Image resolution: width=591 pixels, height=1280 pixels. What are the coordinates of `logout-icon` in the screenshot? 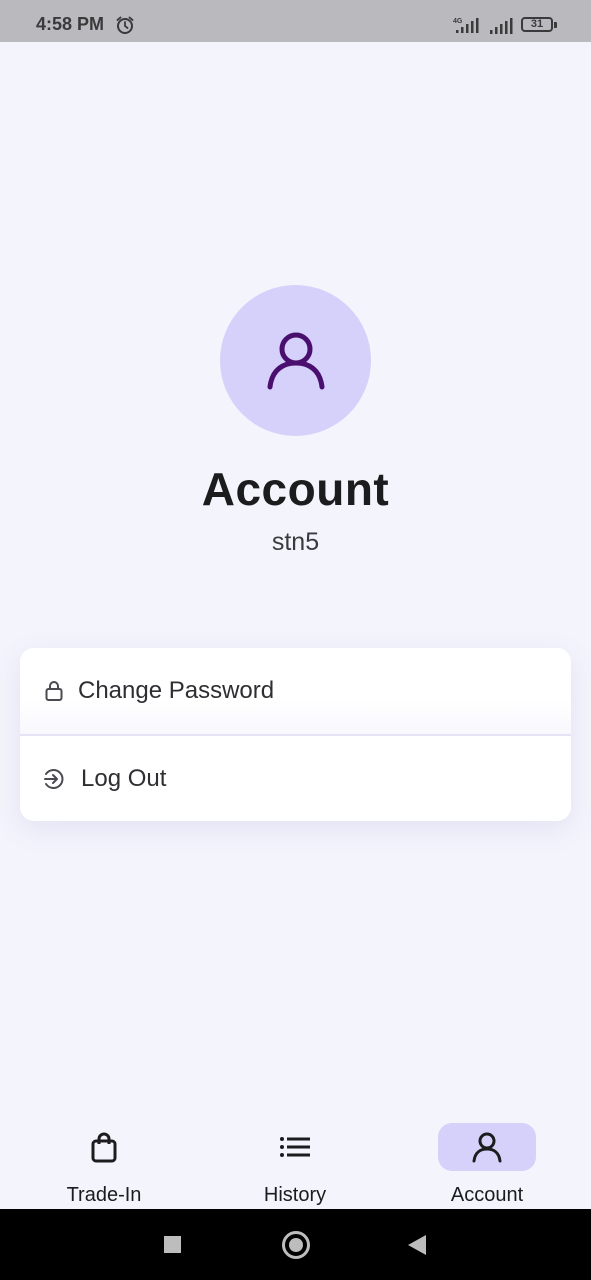 It's located at (54, 779).